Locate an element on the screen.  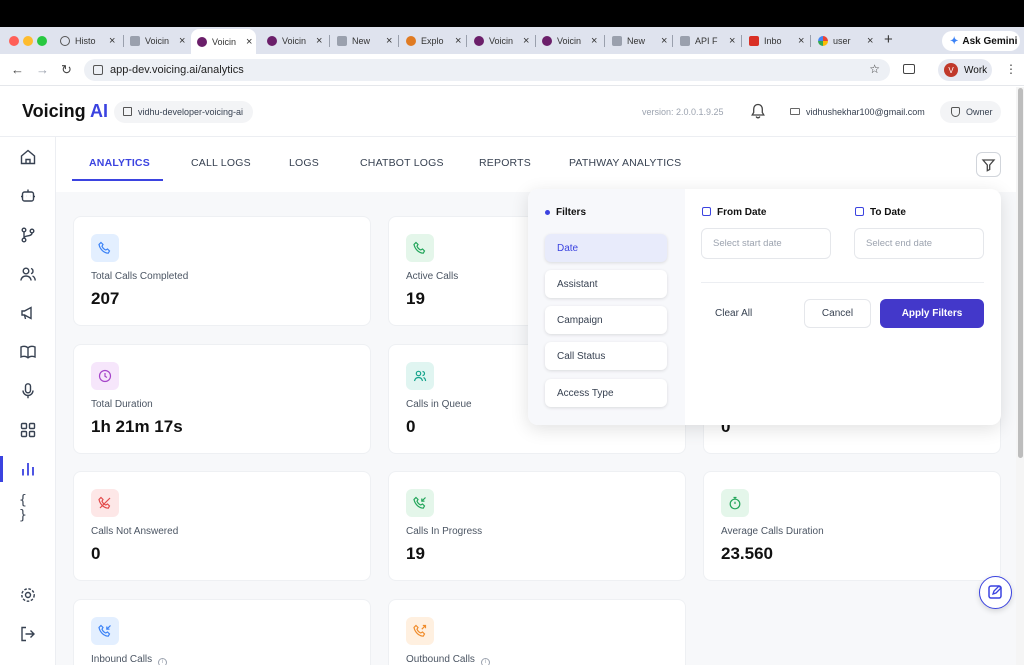
org-selector: vidhu-developer-voicing-ai is located at coordinates (184, 112).